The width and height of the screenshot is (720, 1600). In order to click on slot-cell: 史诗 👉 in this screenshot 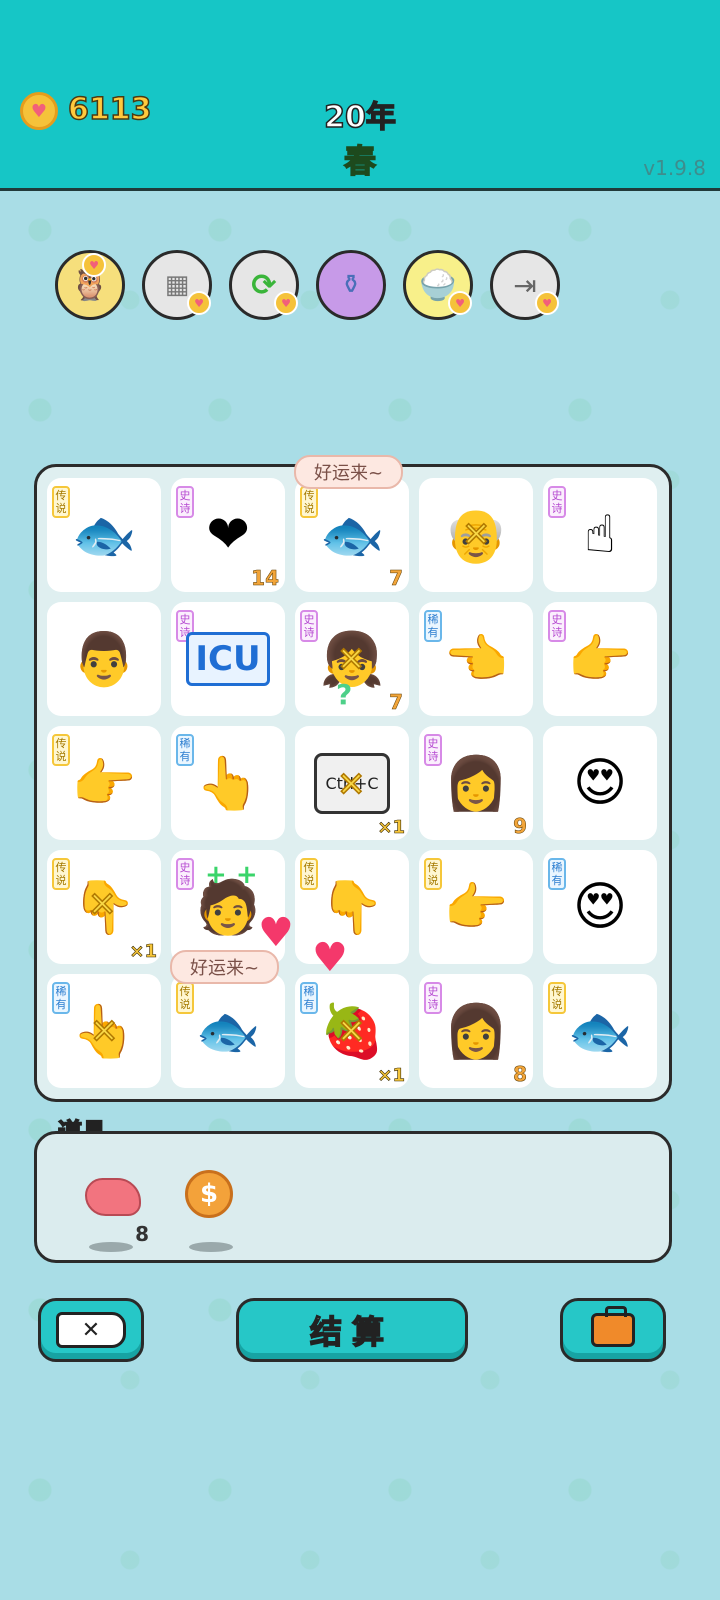, I will do `click(600, 659)`.